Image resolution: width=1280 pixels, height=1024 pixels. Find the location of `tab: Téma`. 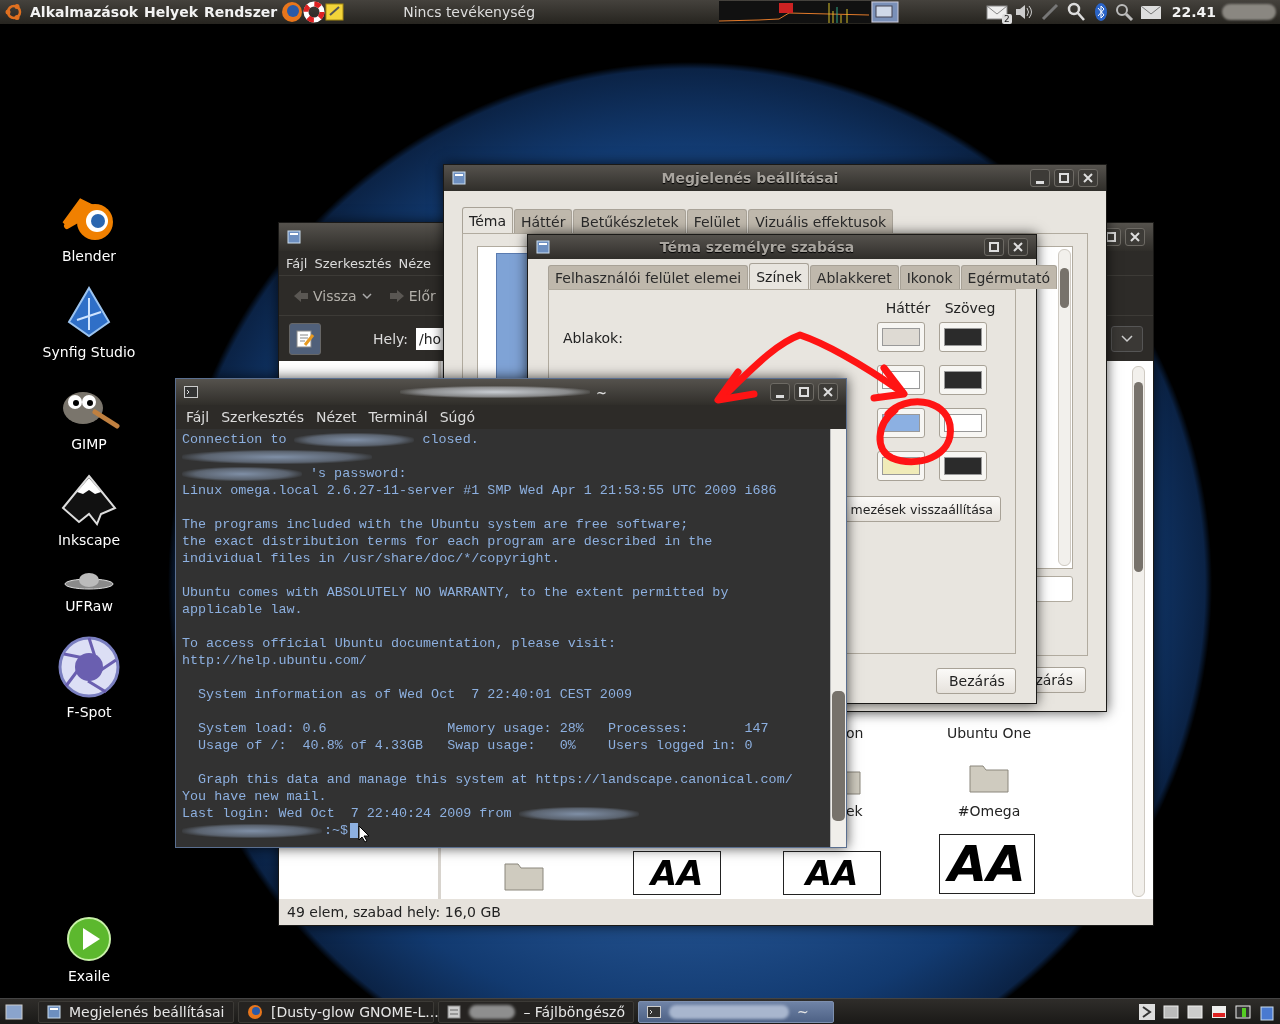

tab: Téma is located at coordinates (487, 220).